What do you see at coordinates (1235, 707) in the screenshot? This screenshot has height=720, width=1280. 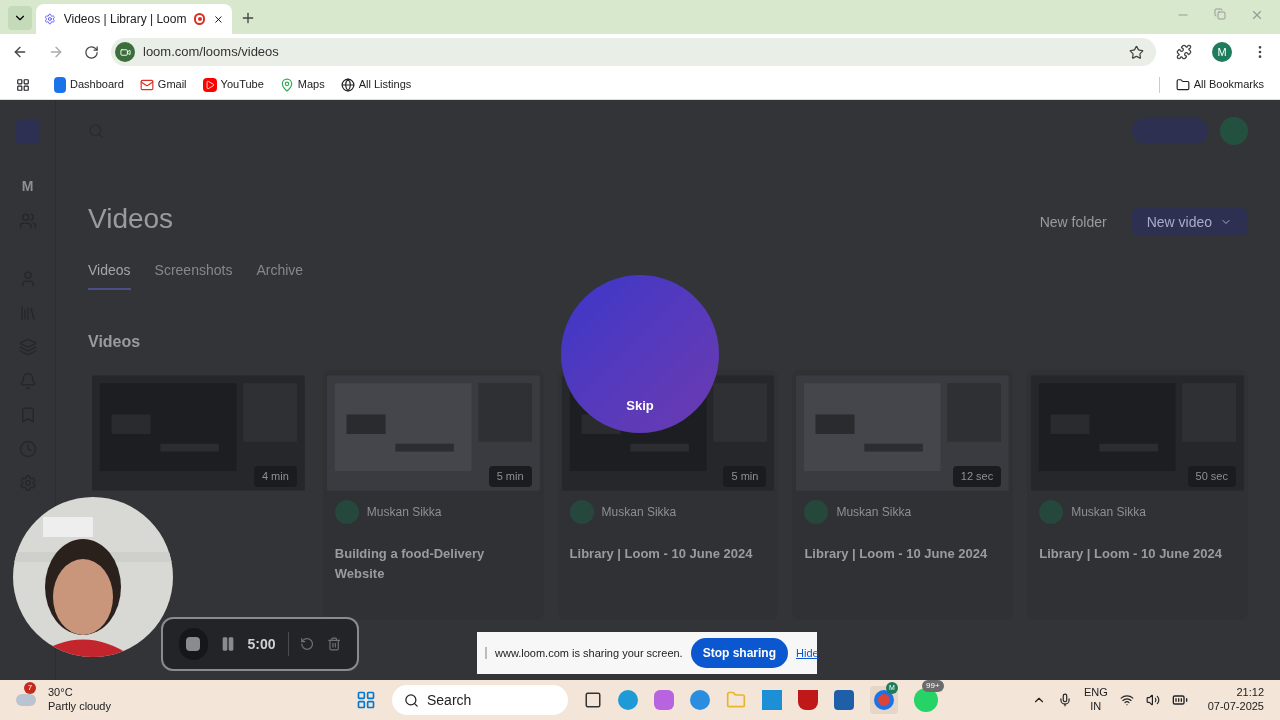 I see `clock-date: 07-07-2025` at bounding box center [1235, 707].